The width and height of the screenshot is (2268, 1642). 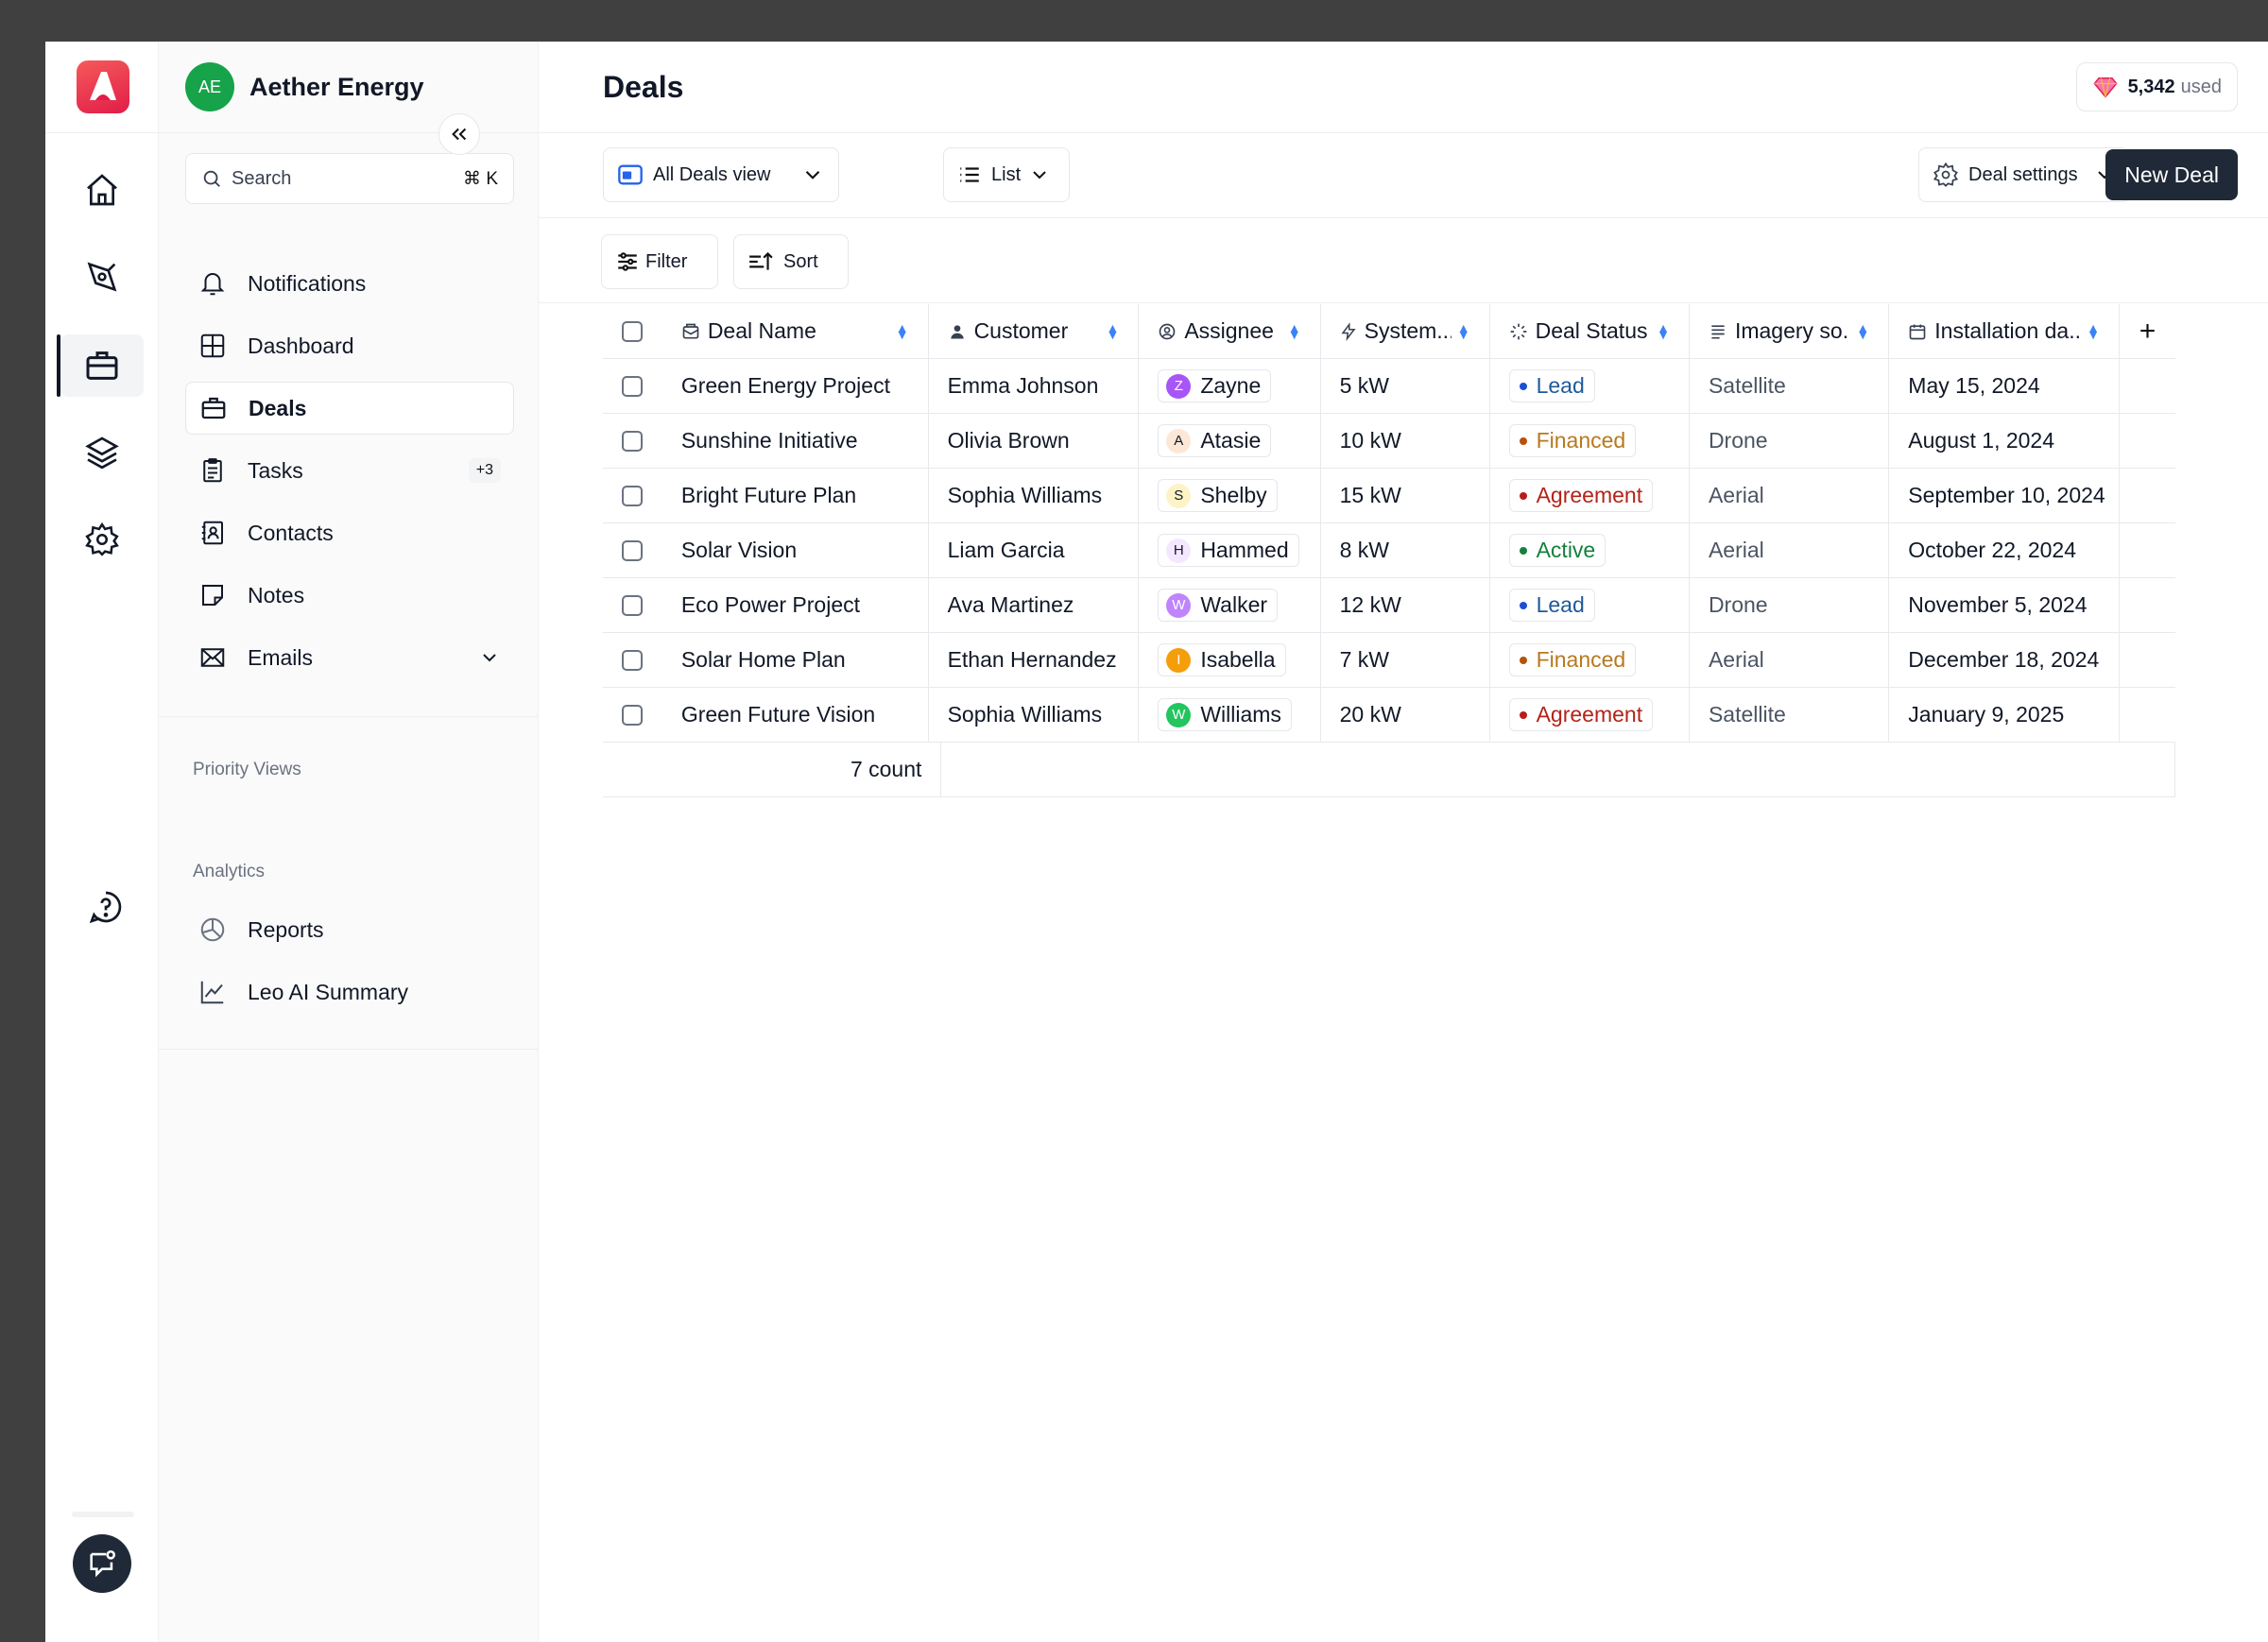 I want to click on layout-selector-dropdown: List, so click(x=1006, y=174).